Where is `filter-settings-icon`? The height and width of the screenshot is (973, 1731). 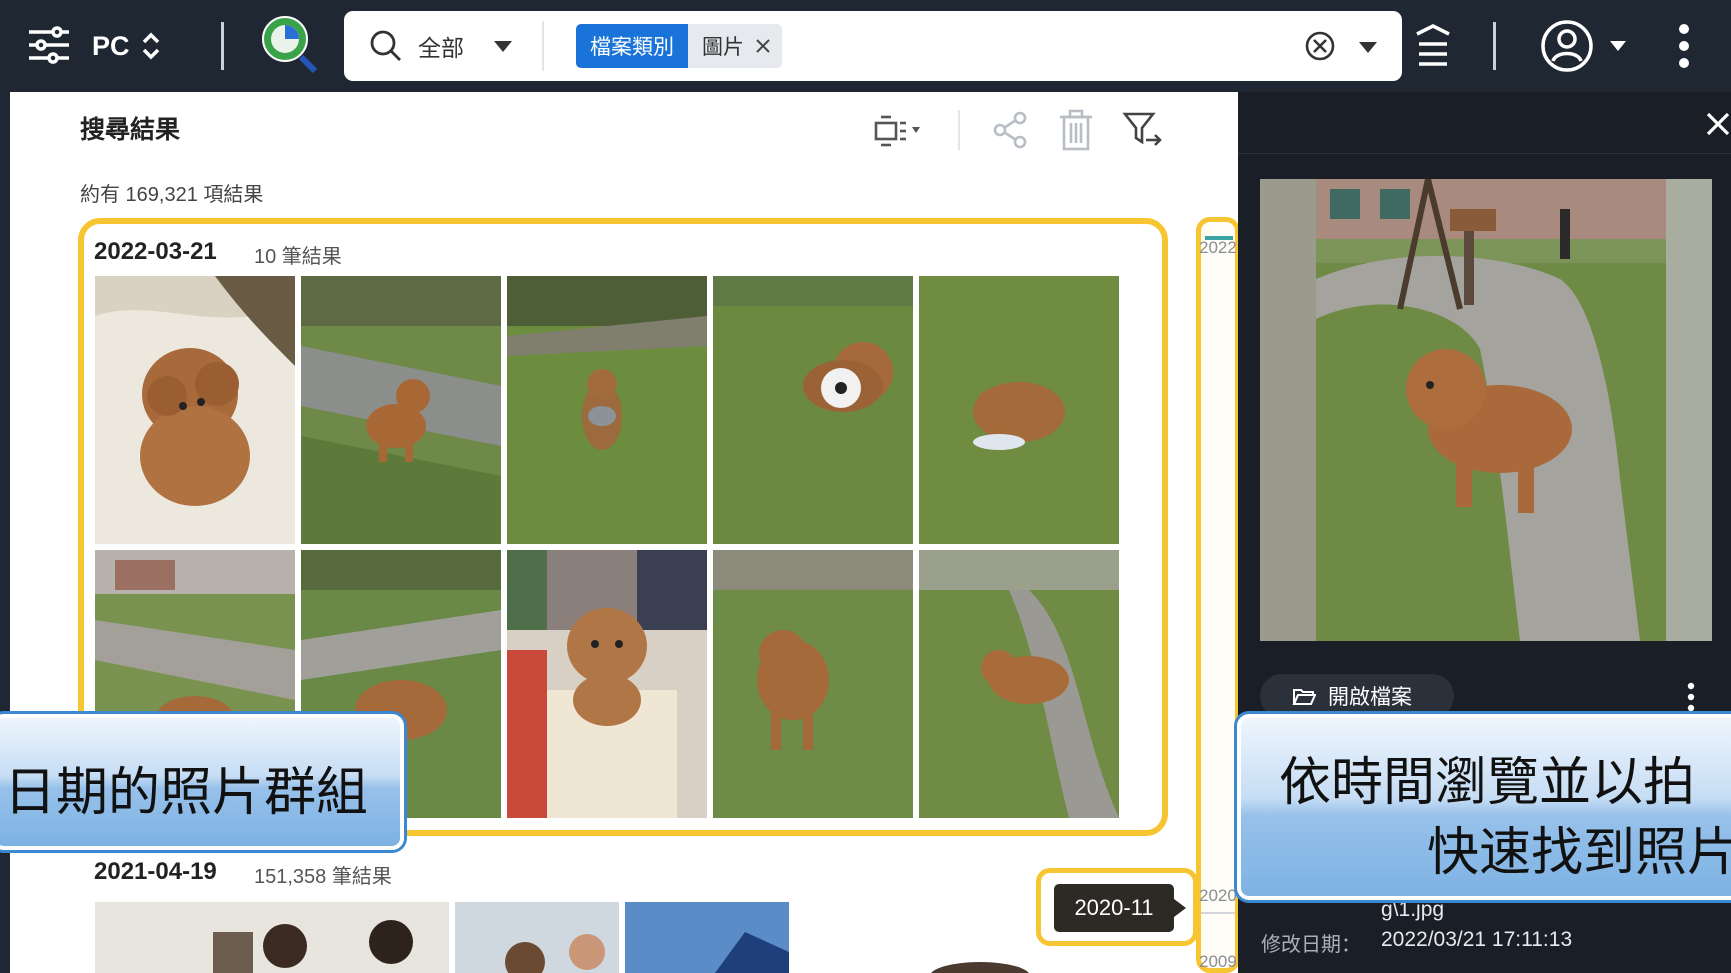 filter-settings-icon is located at coordinates (49, 45).